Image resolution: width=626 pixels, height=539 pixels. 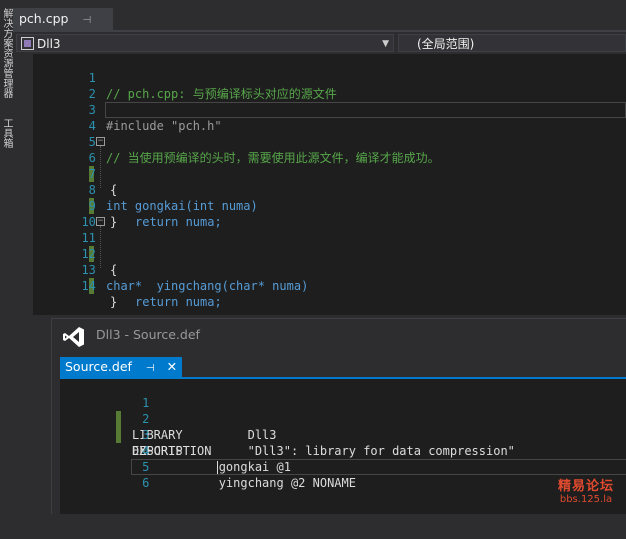 What do you see at coordinates (319, 19) in the screenshot?
I see `document-tab-strip: pch.cpp ⊣` at bounding box center [319, 19].